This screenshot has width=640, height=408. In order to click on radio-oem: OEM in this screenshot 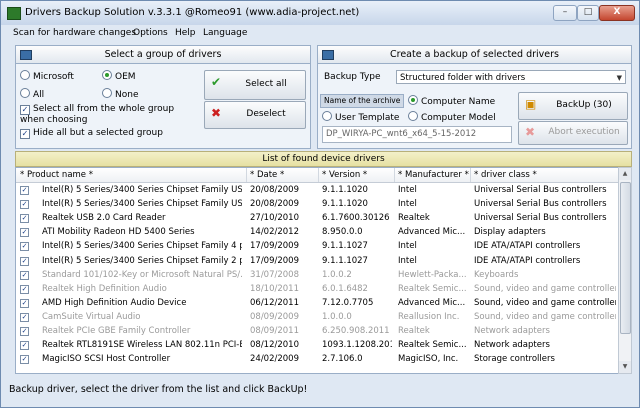, I will do `click(119, 76)`.